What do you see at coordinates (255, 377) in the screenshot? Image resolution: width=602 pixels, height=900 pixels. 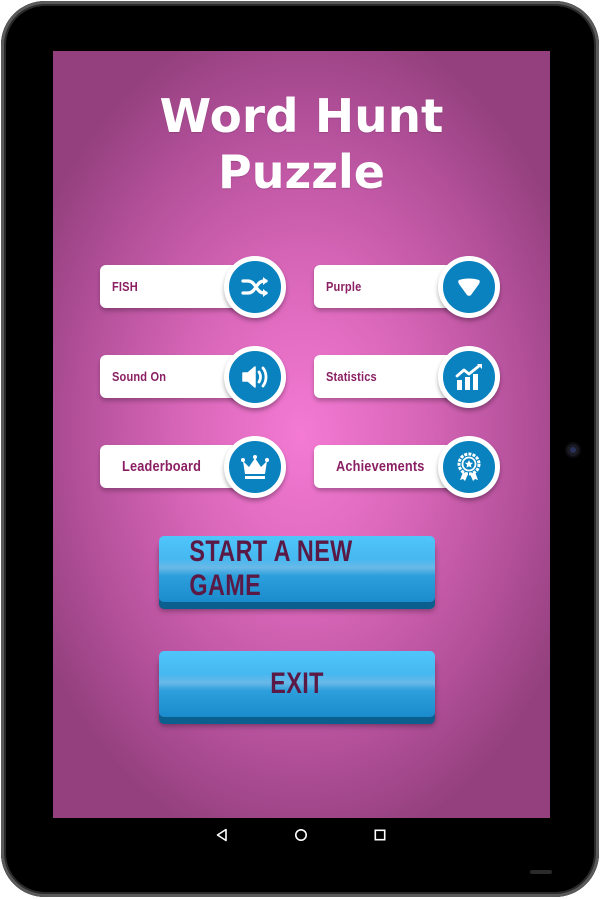 I see `speaker-icon` at bounding box center [255, 377].